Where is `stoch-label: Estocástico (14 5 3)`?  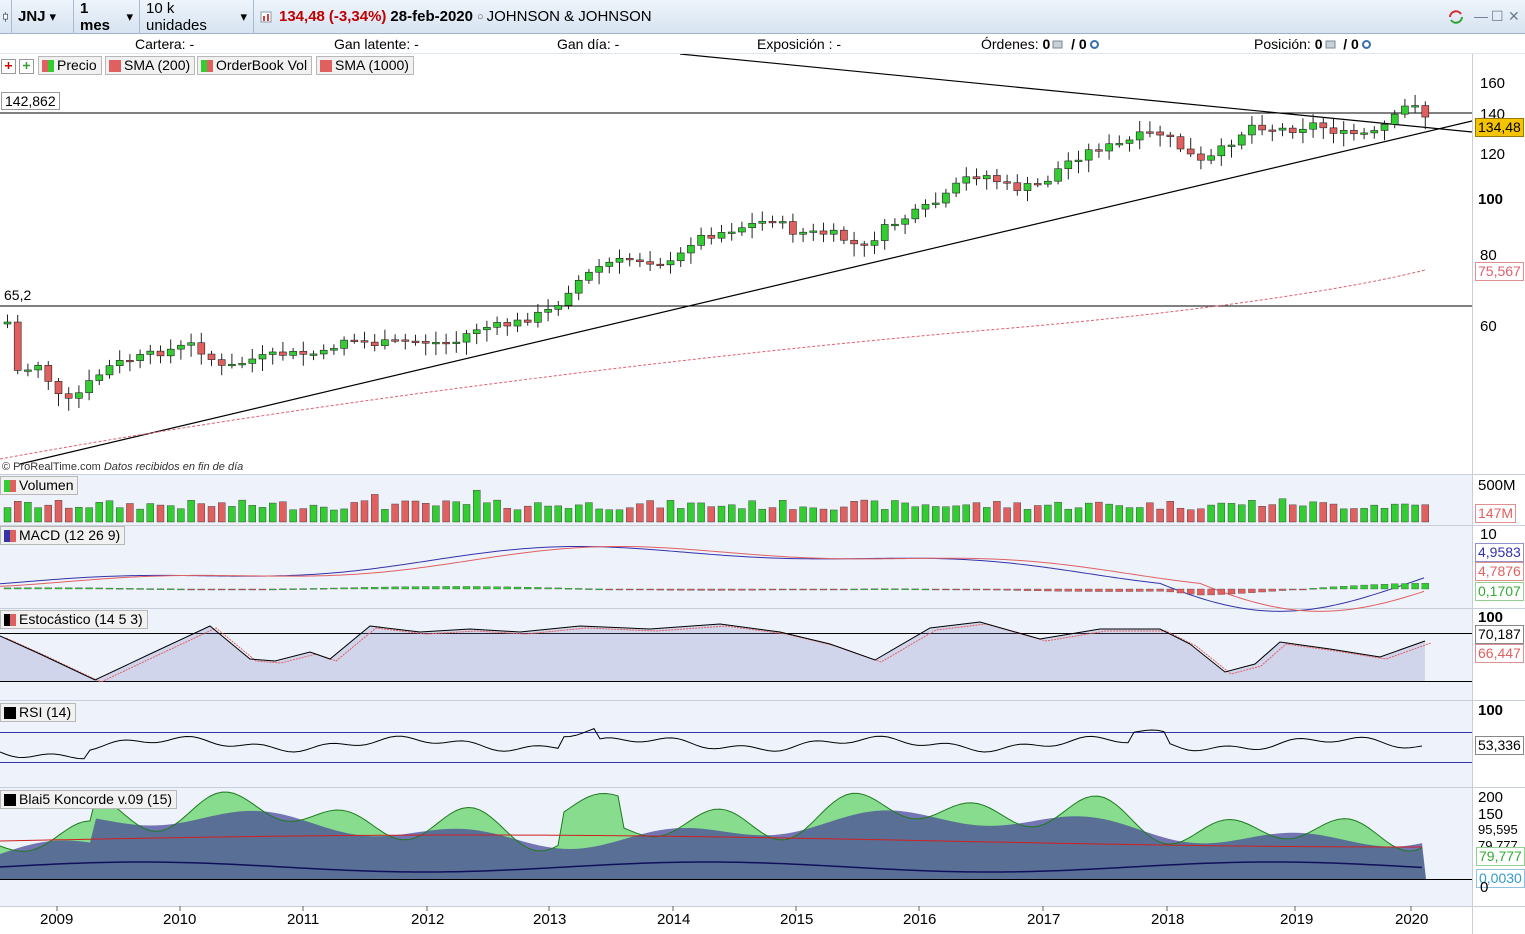
stoch-label: Estocástico (14 5 3) is located at coordinates (74, 619).